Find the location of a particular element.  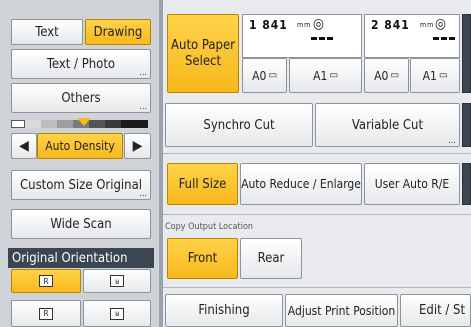

orientation-option-3: R is located at coordinates (46, 313).